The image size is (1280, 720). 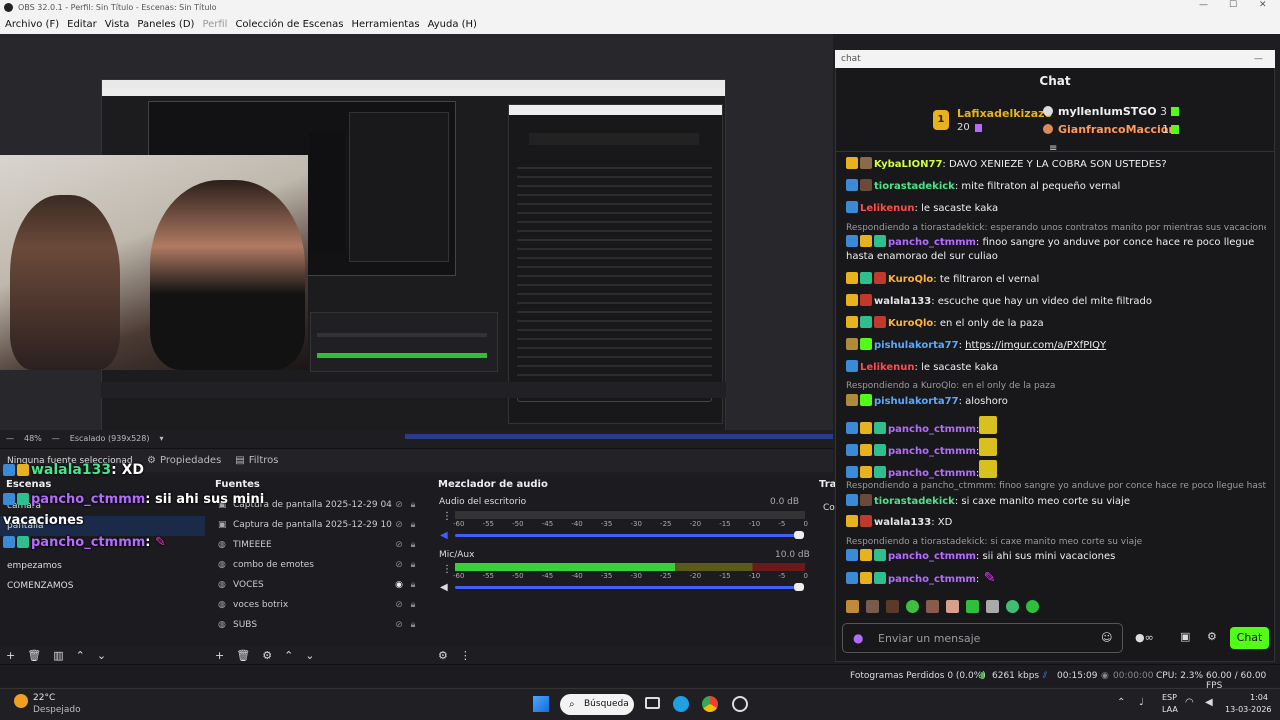 What do you see at coordinates (452, 24) in the screenshot?
I see `menu-ayuda: Ayuda (H)` at bounding box center [452, 24].